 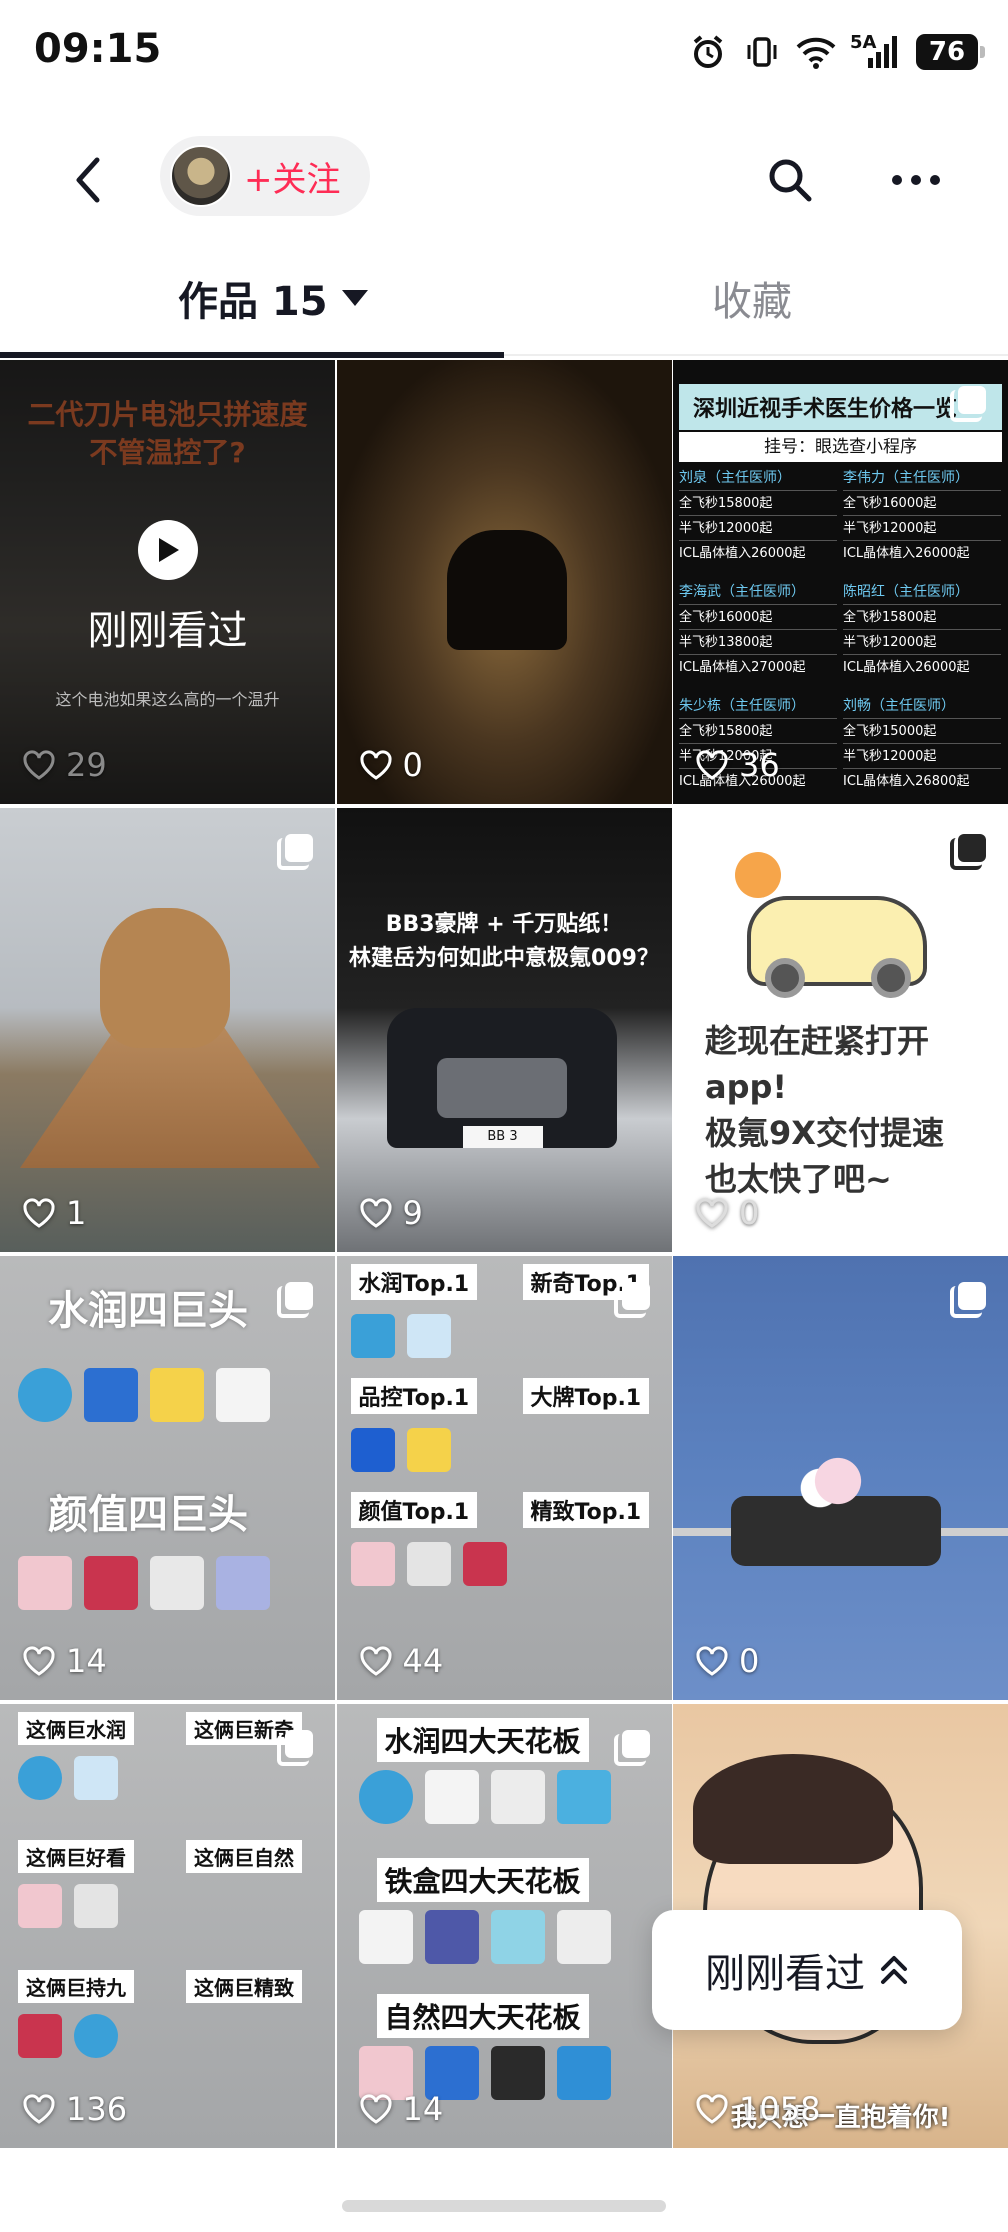 I want to click on tab-favorites: 收藏, so click(x=752, y=298).